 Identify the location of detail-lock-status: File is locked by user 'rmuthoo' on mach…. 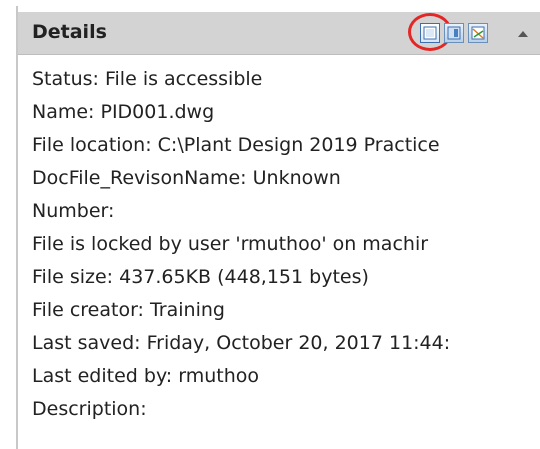
(230, 244).